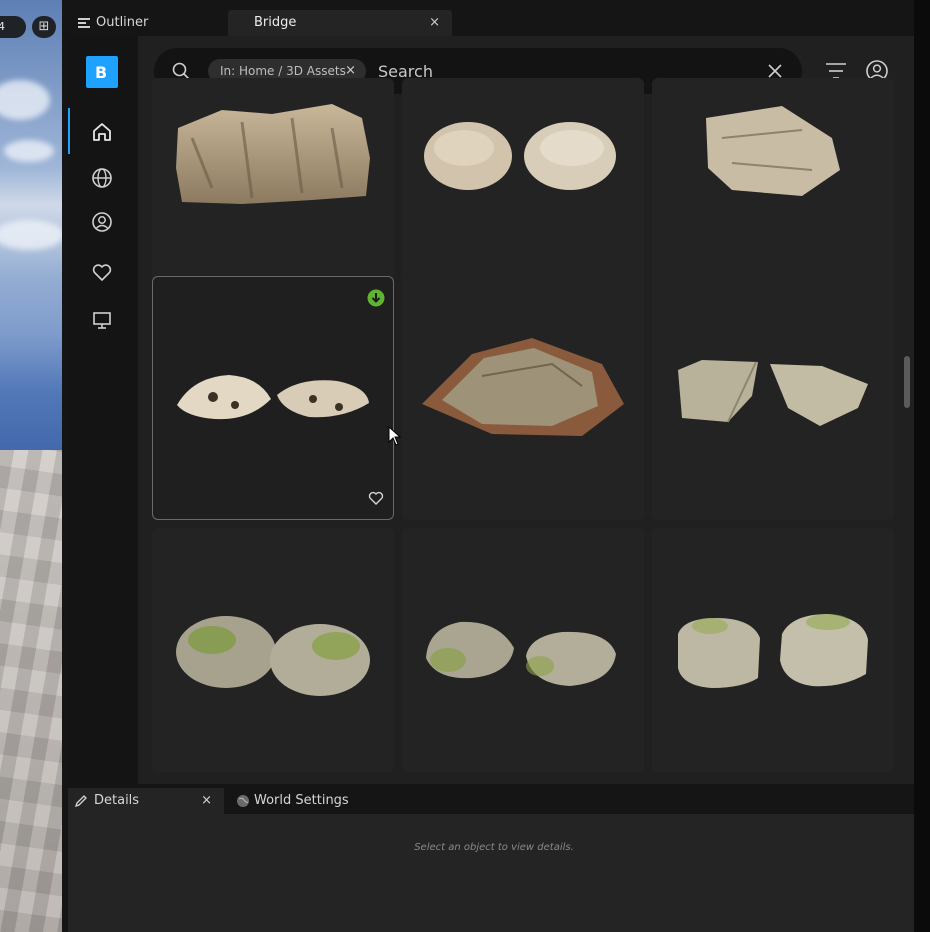 This screenshot has width=930, height=932. I want to click on grid-scrollbar, so click(907, 382).